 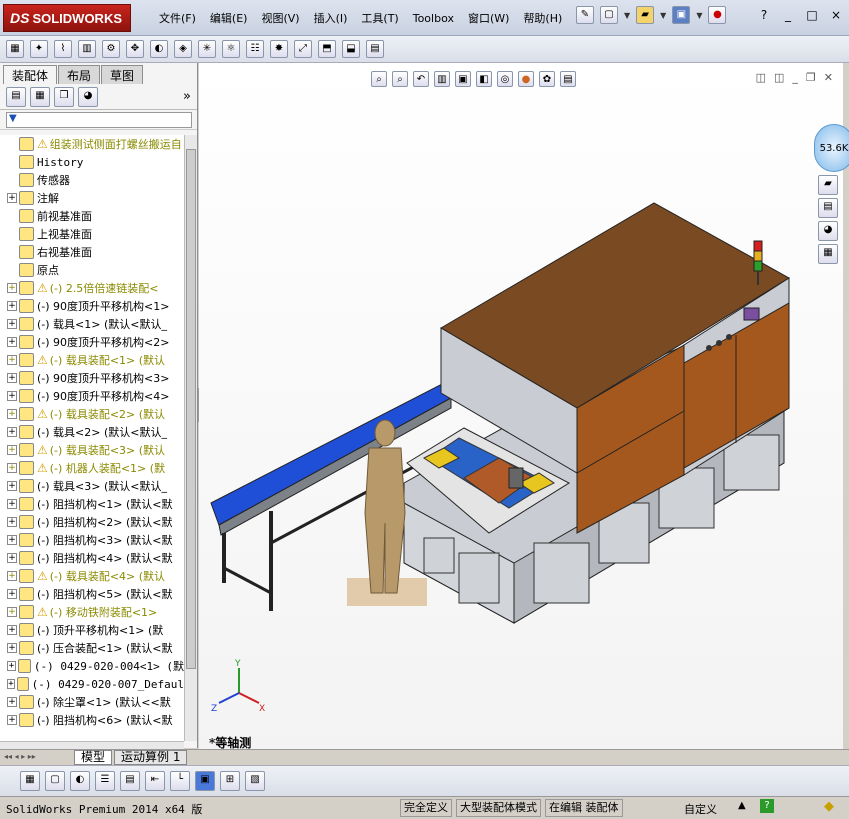 I want to click on units-dropdown-icon: ▲, so click(x=742, y=805).